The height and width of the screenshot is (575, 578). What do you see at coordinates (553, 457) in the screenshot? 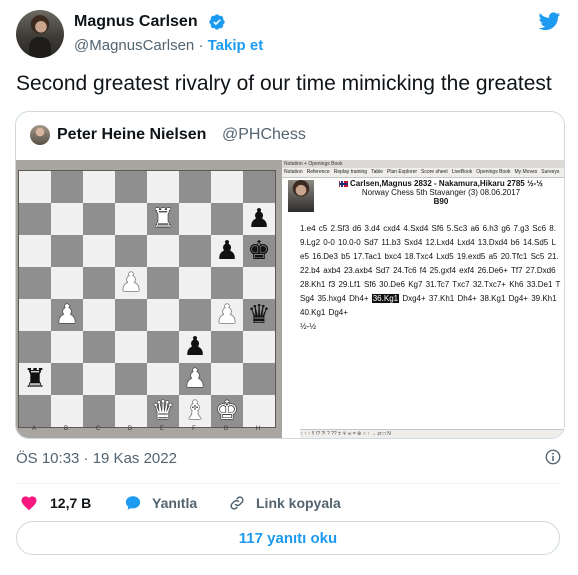
I see `info-icon` at bounding box center [553, 457].